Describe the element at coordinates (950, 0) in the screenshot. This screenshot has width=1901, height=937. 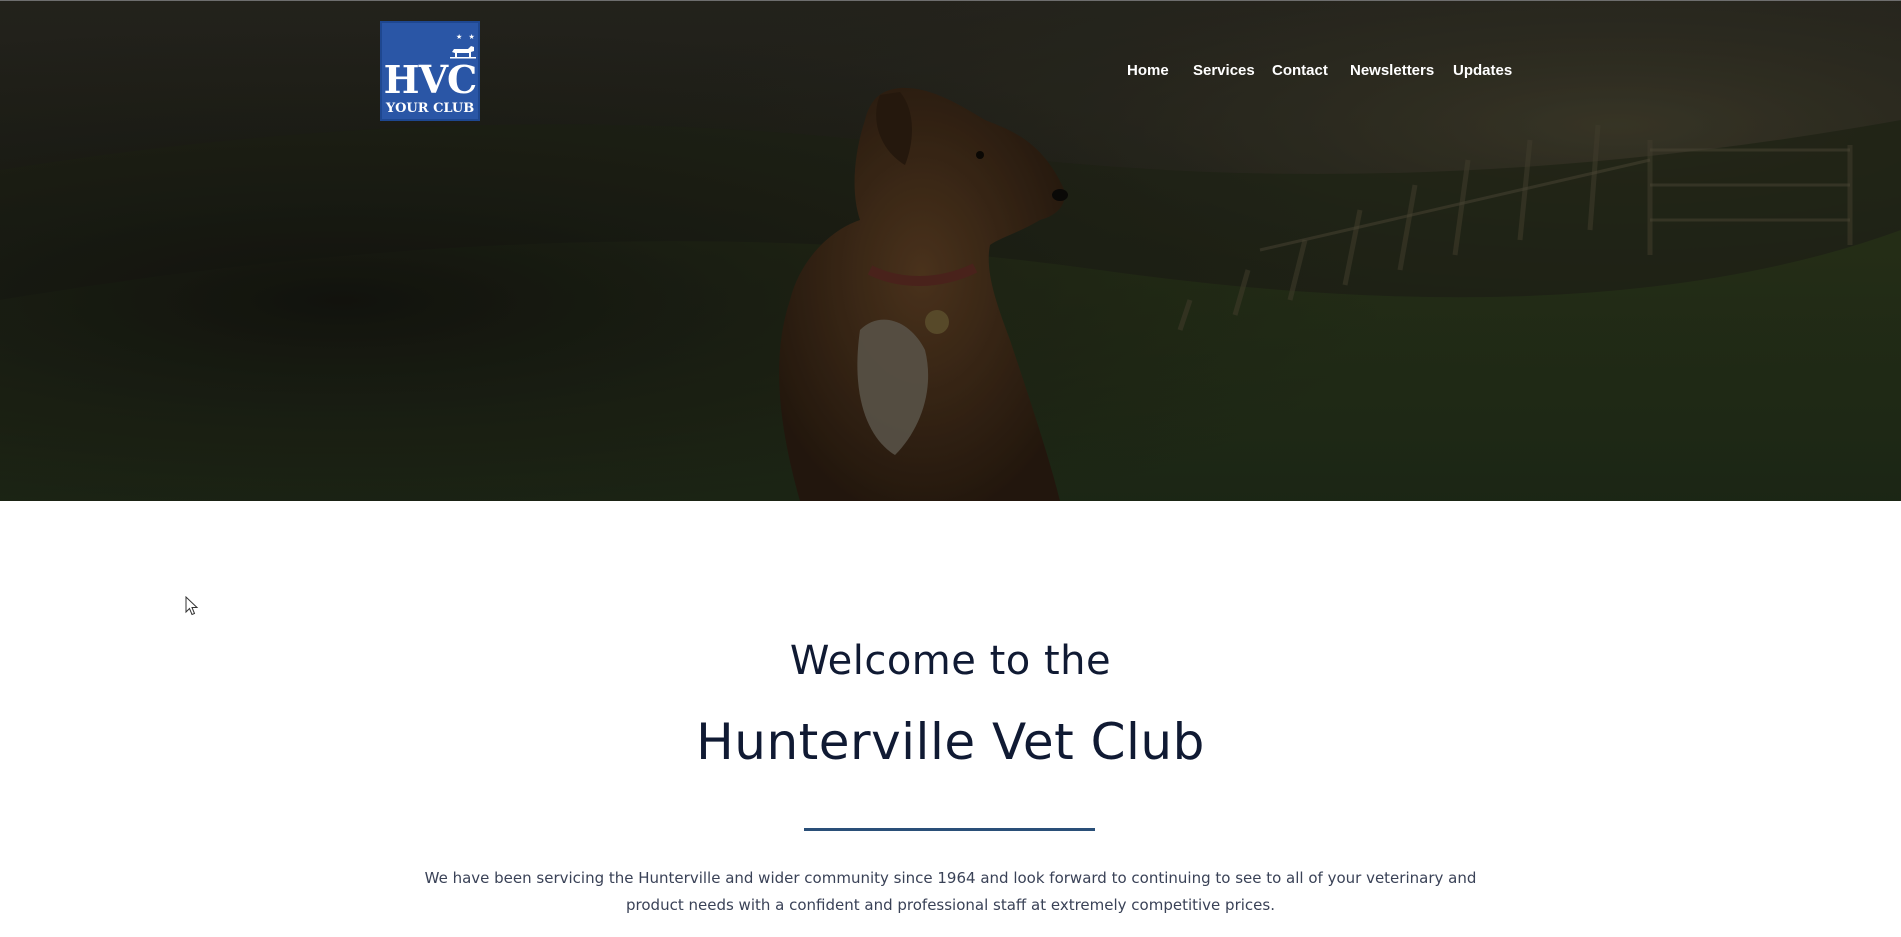
I see `top-border` at that location.